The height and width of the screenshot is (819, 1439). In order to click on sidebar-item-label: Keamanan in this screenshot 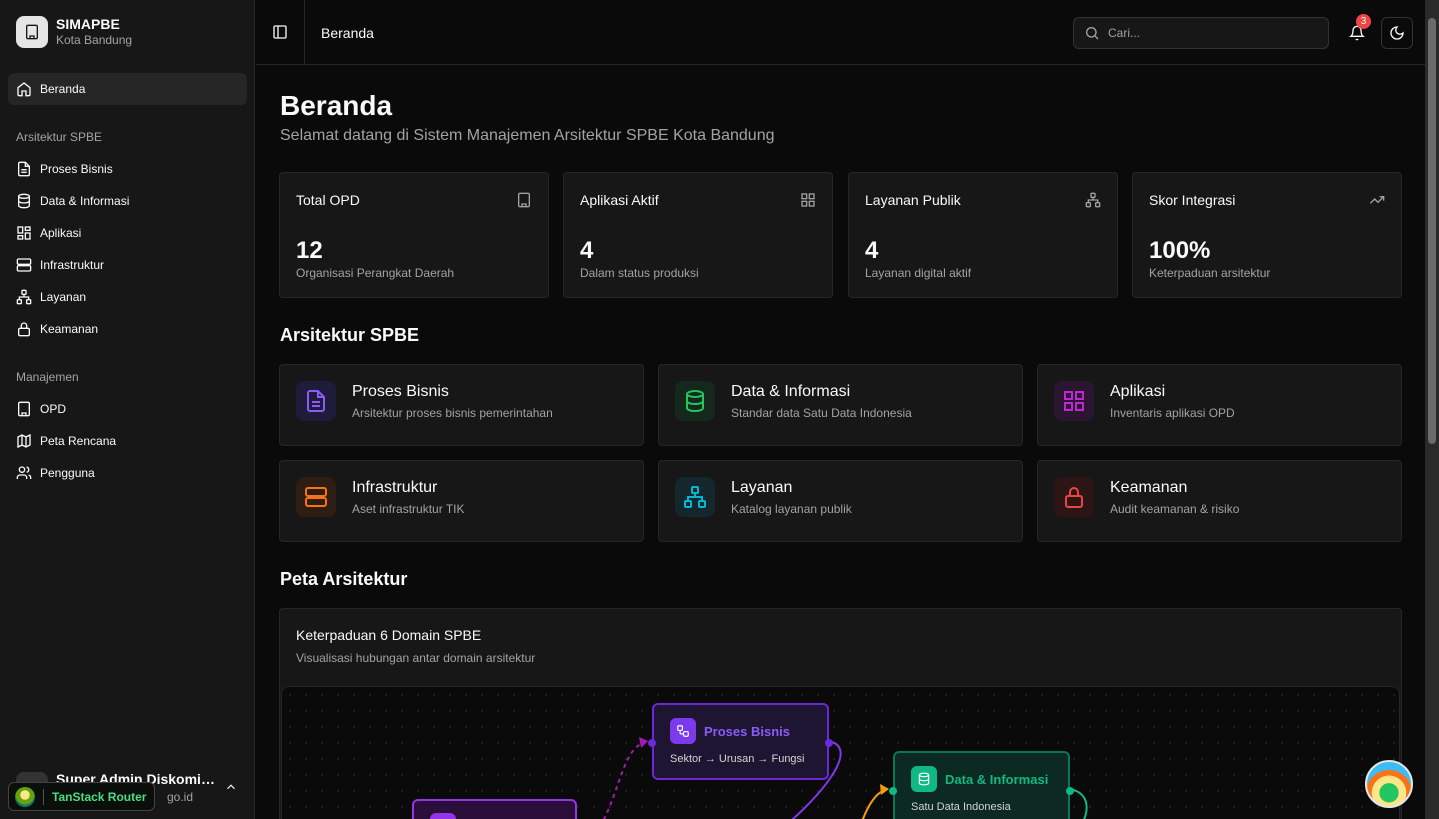, I will do `click(69, 329)`.